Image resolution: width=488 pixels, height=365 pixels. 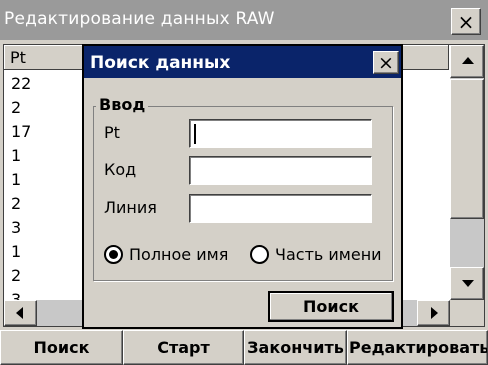 What do you see at coordinates (120, 169) in the screenshot?
I see `code-label: Код` at bounding box center [120, 169].